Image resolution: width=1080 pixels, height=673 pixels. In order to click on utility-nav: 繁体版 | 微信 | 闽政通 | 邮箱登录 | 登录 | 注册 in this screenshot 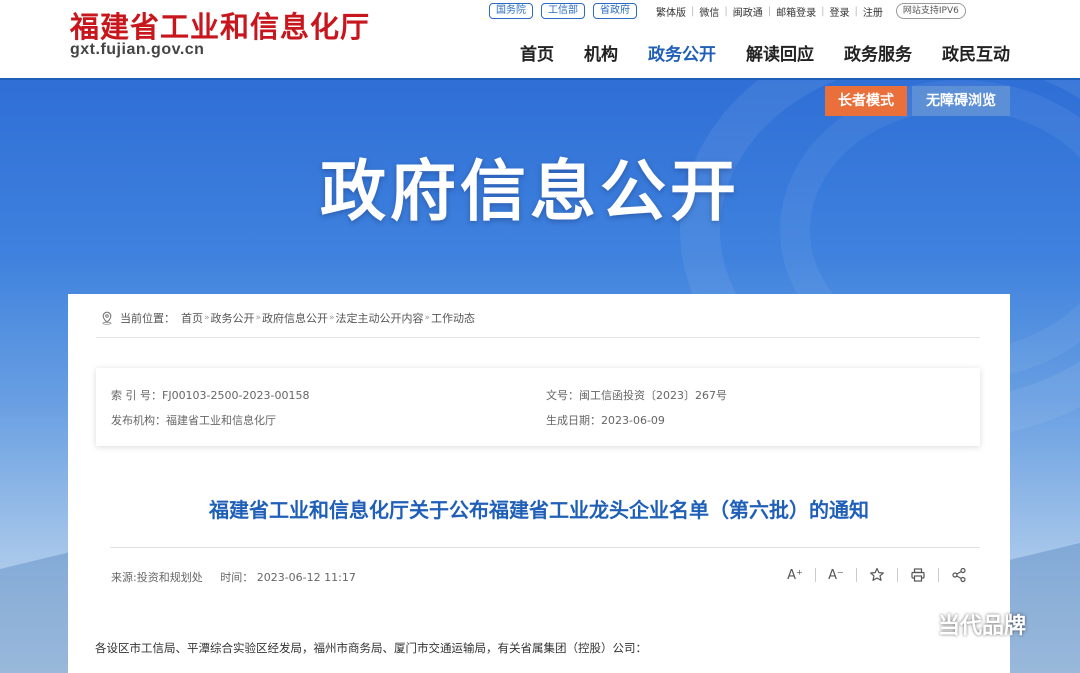, I will do `click(769, 11)`.